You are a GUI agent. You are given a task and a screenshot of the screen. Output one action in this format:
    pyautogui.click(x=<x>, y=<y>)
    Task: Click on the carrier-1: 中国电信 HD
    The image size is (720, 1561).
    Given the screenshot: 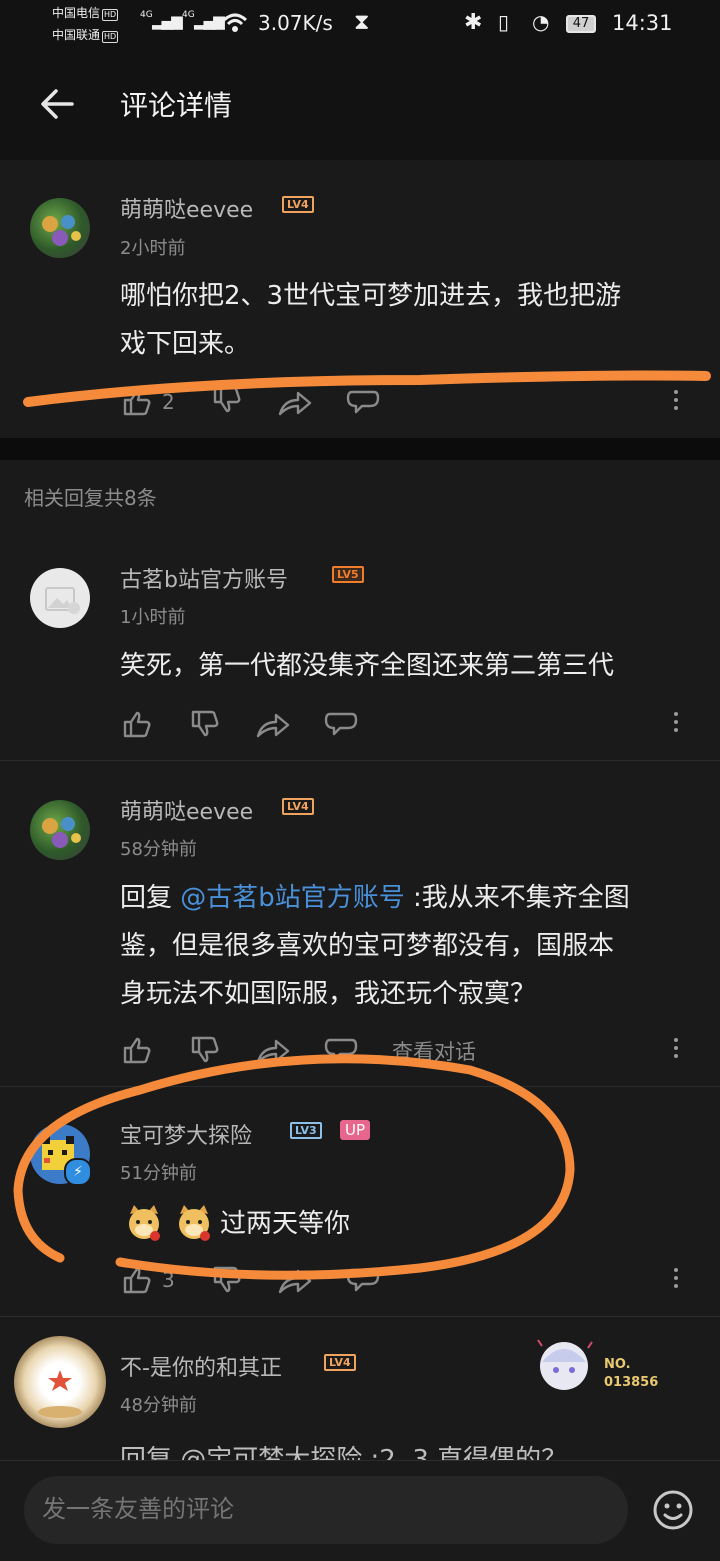 What is the action you would take?
    pyautogui.click(x=85, y=13)
    